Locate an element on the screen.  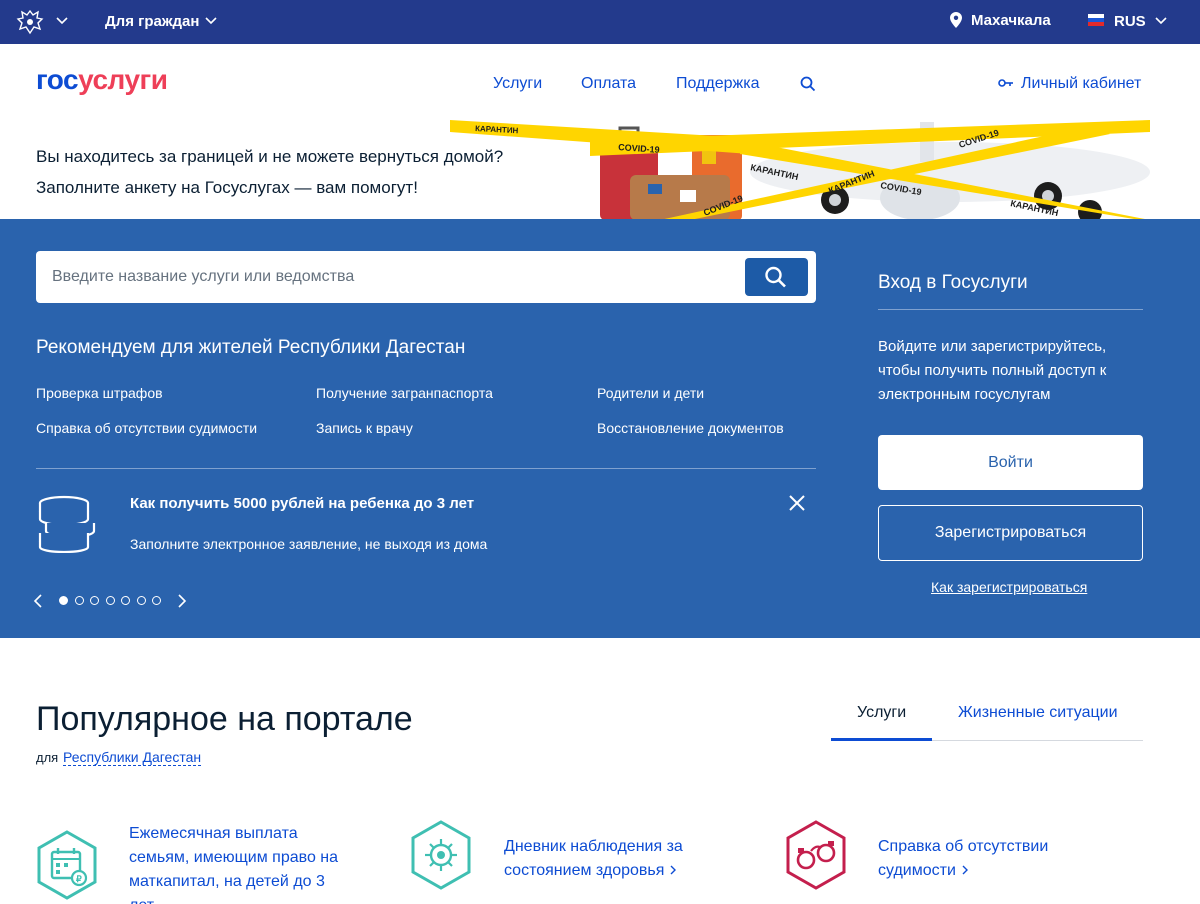
coat-of-arms-icon is located at coordinates (30, 22).